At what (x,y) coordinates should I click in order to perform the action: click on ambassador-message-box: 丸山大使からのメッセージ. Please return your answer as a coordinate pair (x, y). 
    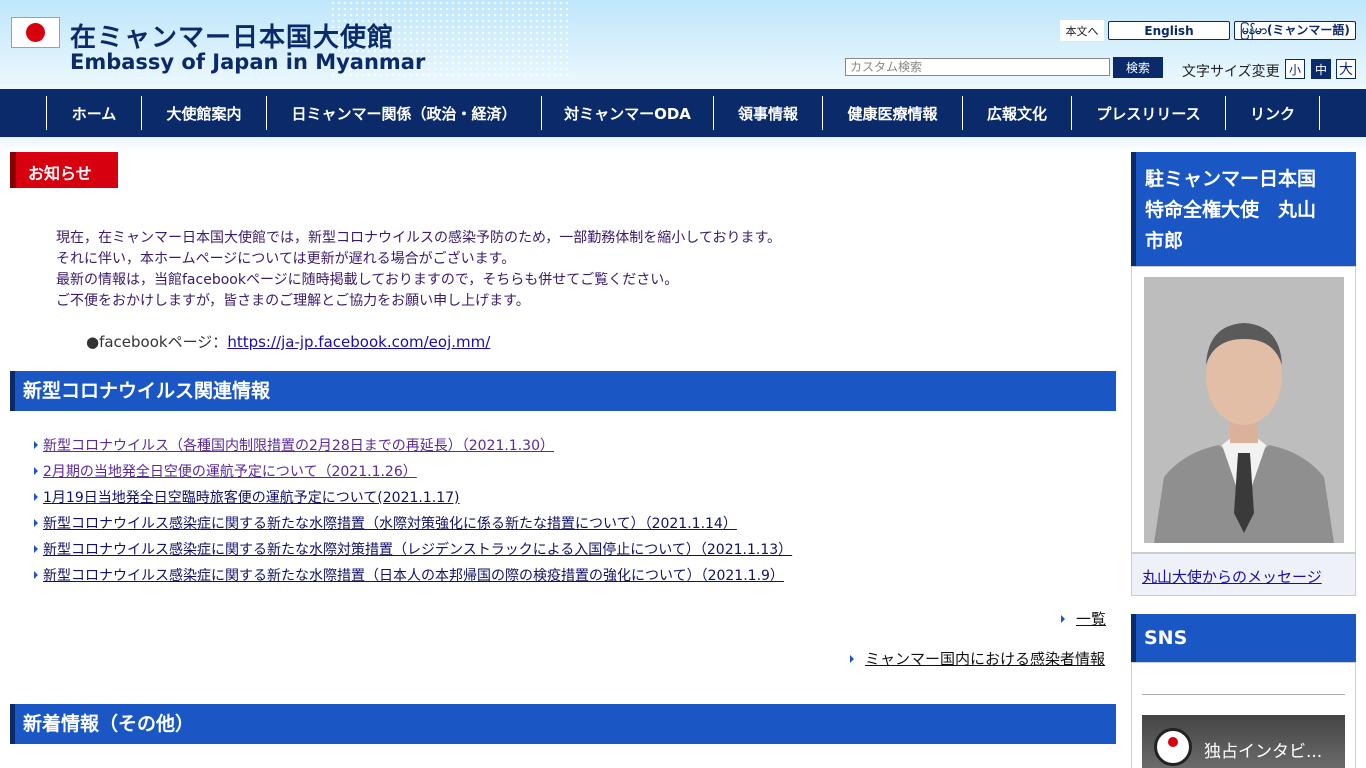
    Looking at the image, I should click on (1243, 574).